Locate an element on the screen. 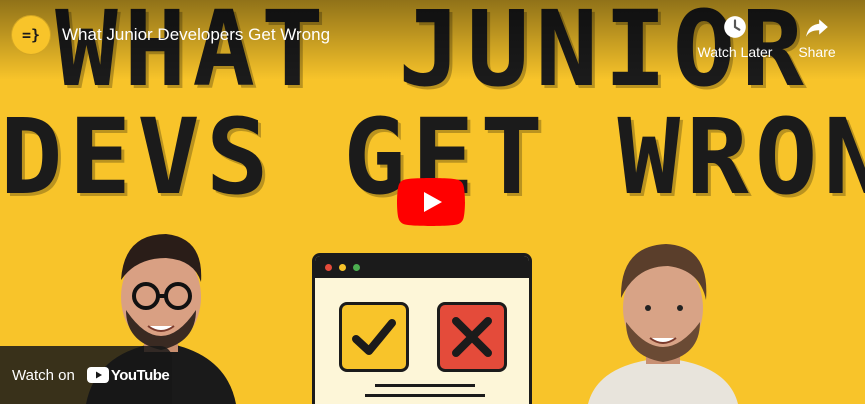 This screenshot has width=865, height=404. clock-icon is located at coordinates (735, 27).